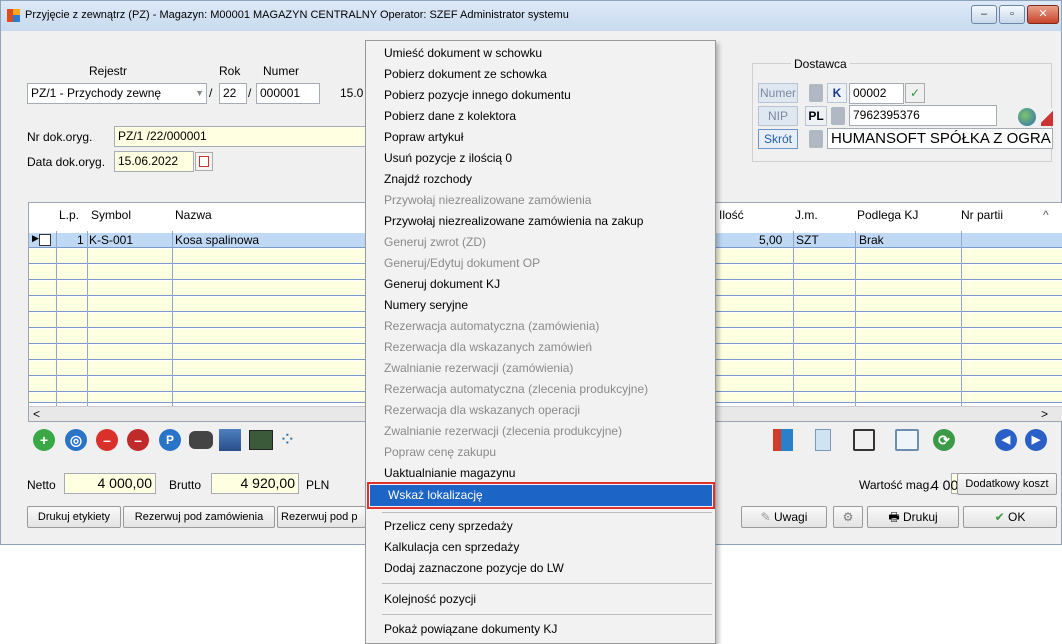 The height and width of the screenshot is (644, 1062). Describe the element at coordinates (871, 240) in the screenshot. I see `cell-podlega-kj: Brak` at that location.